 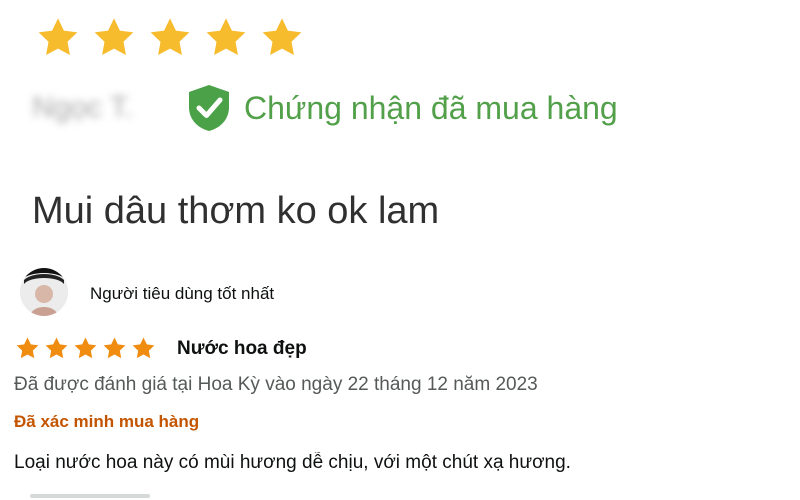 What do you see at coordinates (431, 107) in the screenshot?
I see `verified-purchase-label: Chứng nhận đã mua hàng` at bounding box center [431, 107].